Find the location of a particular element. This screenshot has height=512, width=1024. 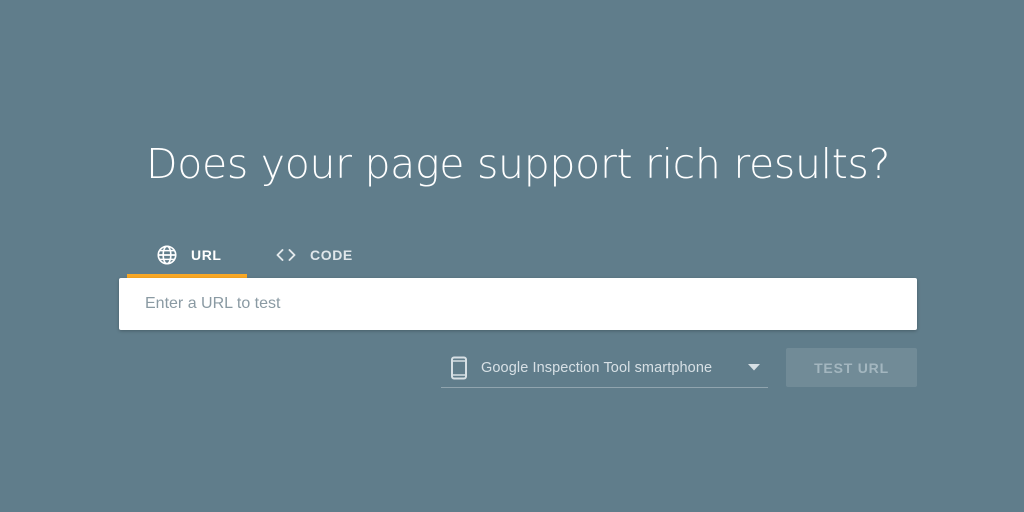

url-input-container is located at coordinates (518, 304).